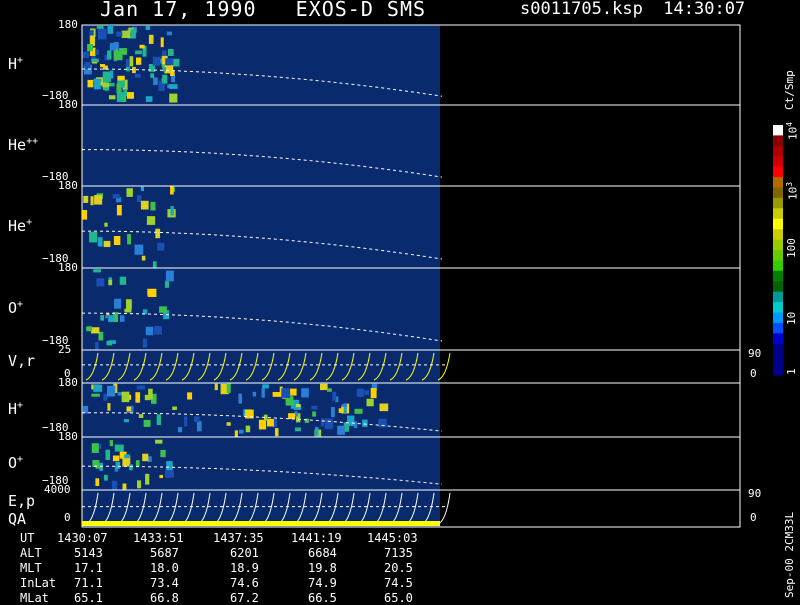 The width and height of the screenshot is (800, 605). Describe the element at coordinates (88, 568) in the screenshot. I see `table-cell: 17.1` at that location.